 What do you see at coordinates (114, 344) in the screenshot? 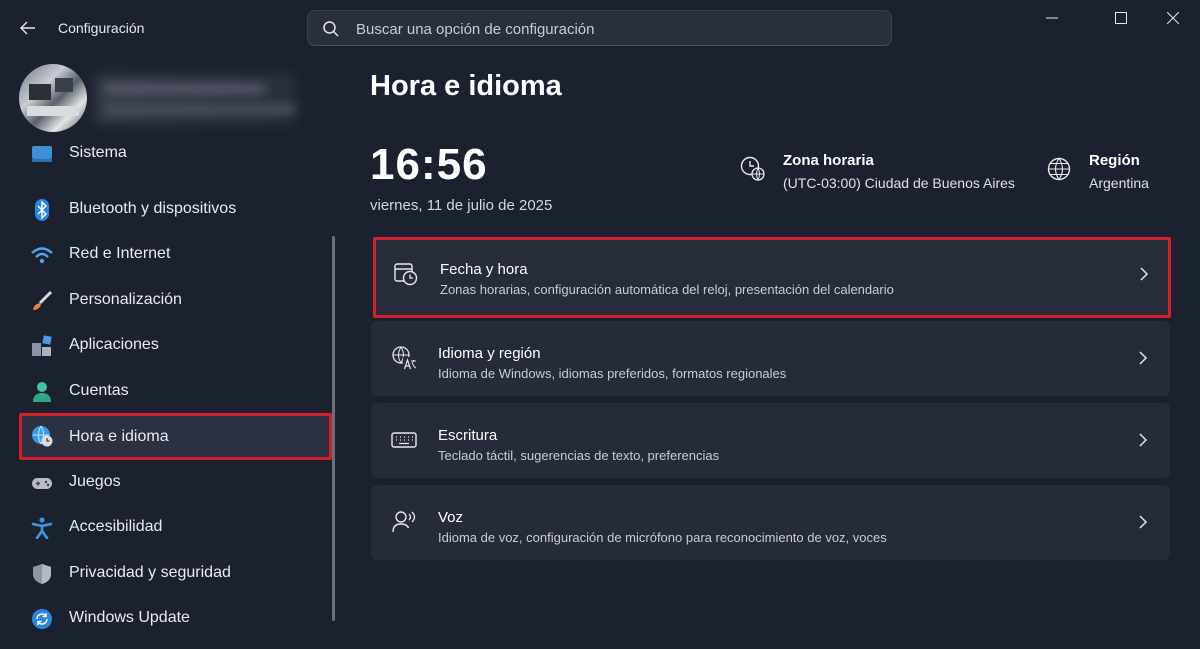
I see `sidebar-item-label: Aplicaciones` at bounding box center [114, 344].